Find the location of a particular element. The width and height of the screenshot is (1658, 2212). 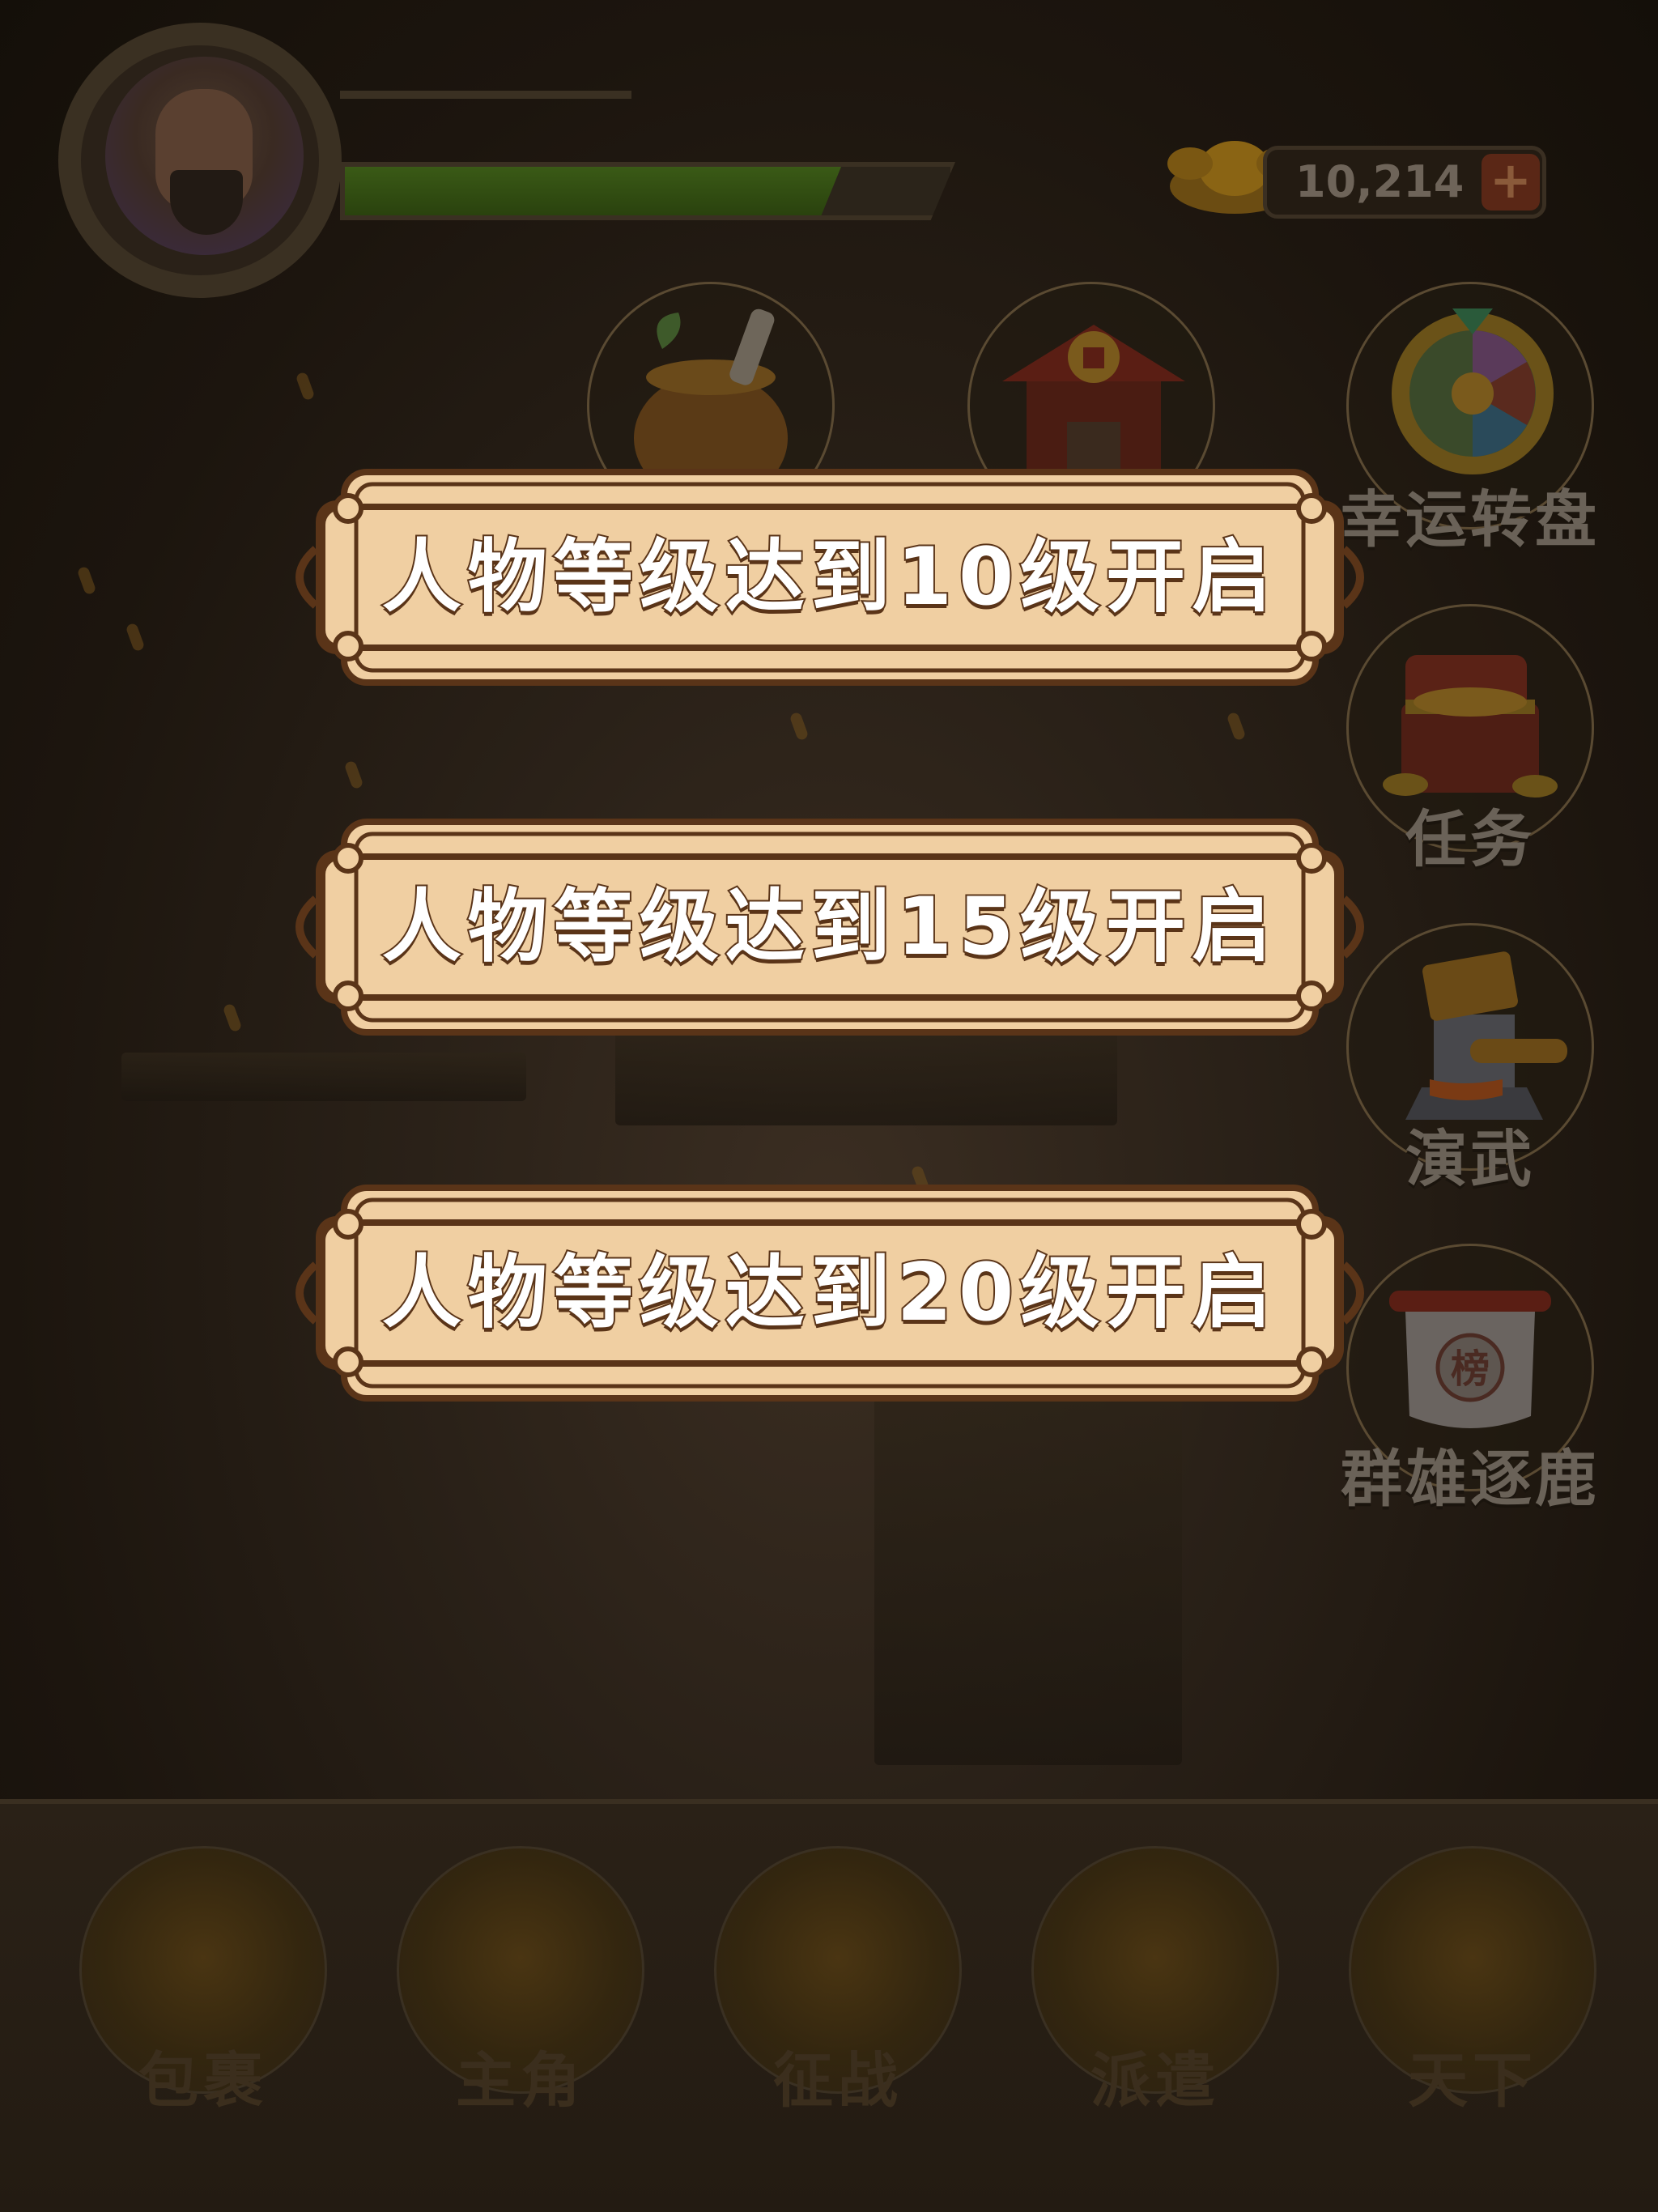

banner-text: 人物等级达到10级开启 is located at coordinates (829, 577).